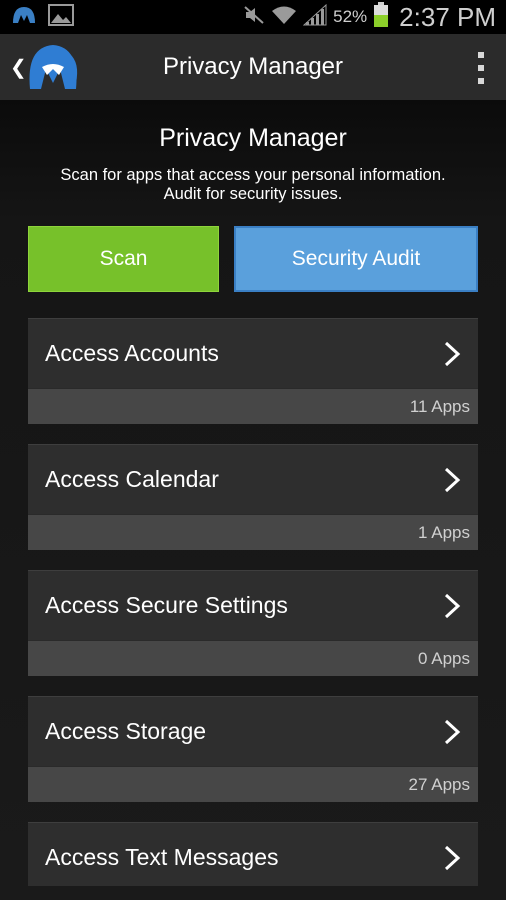 This screenshot has height=900, width=506. I want to click on up-navigation-icon: ❮, so click(18, 67).